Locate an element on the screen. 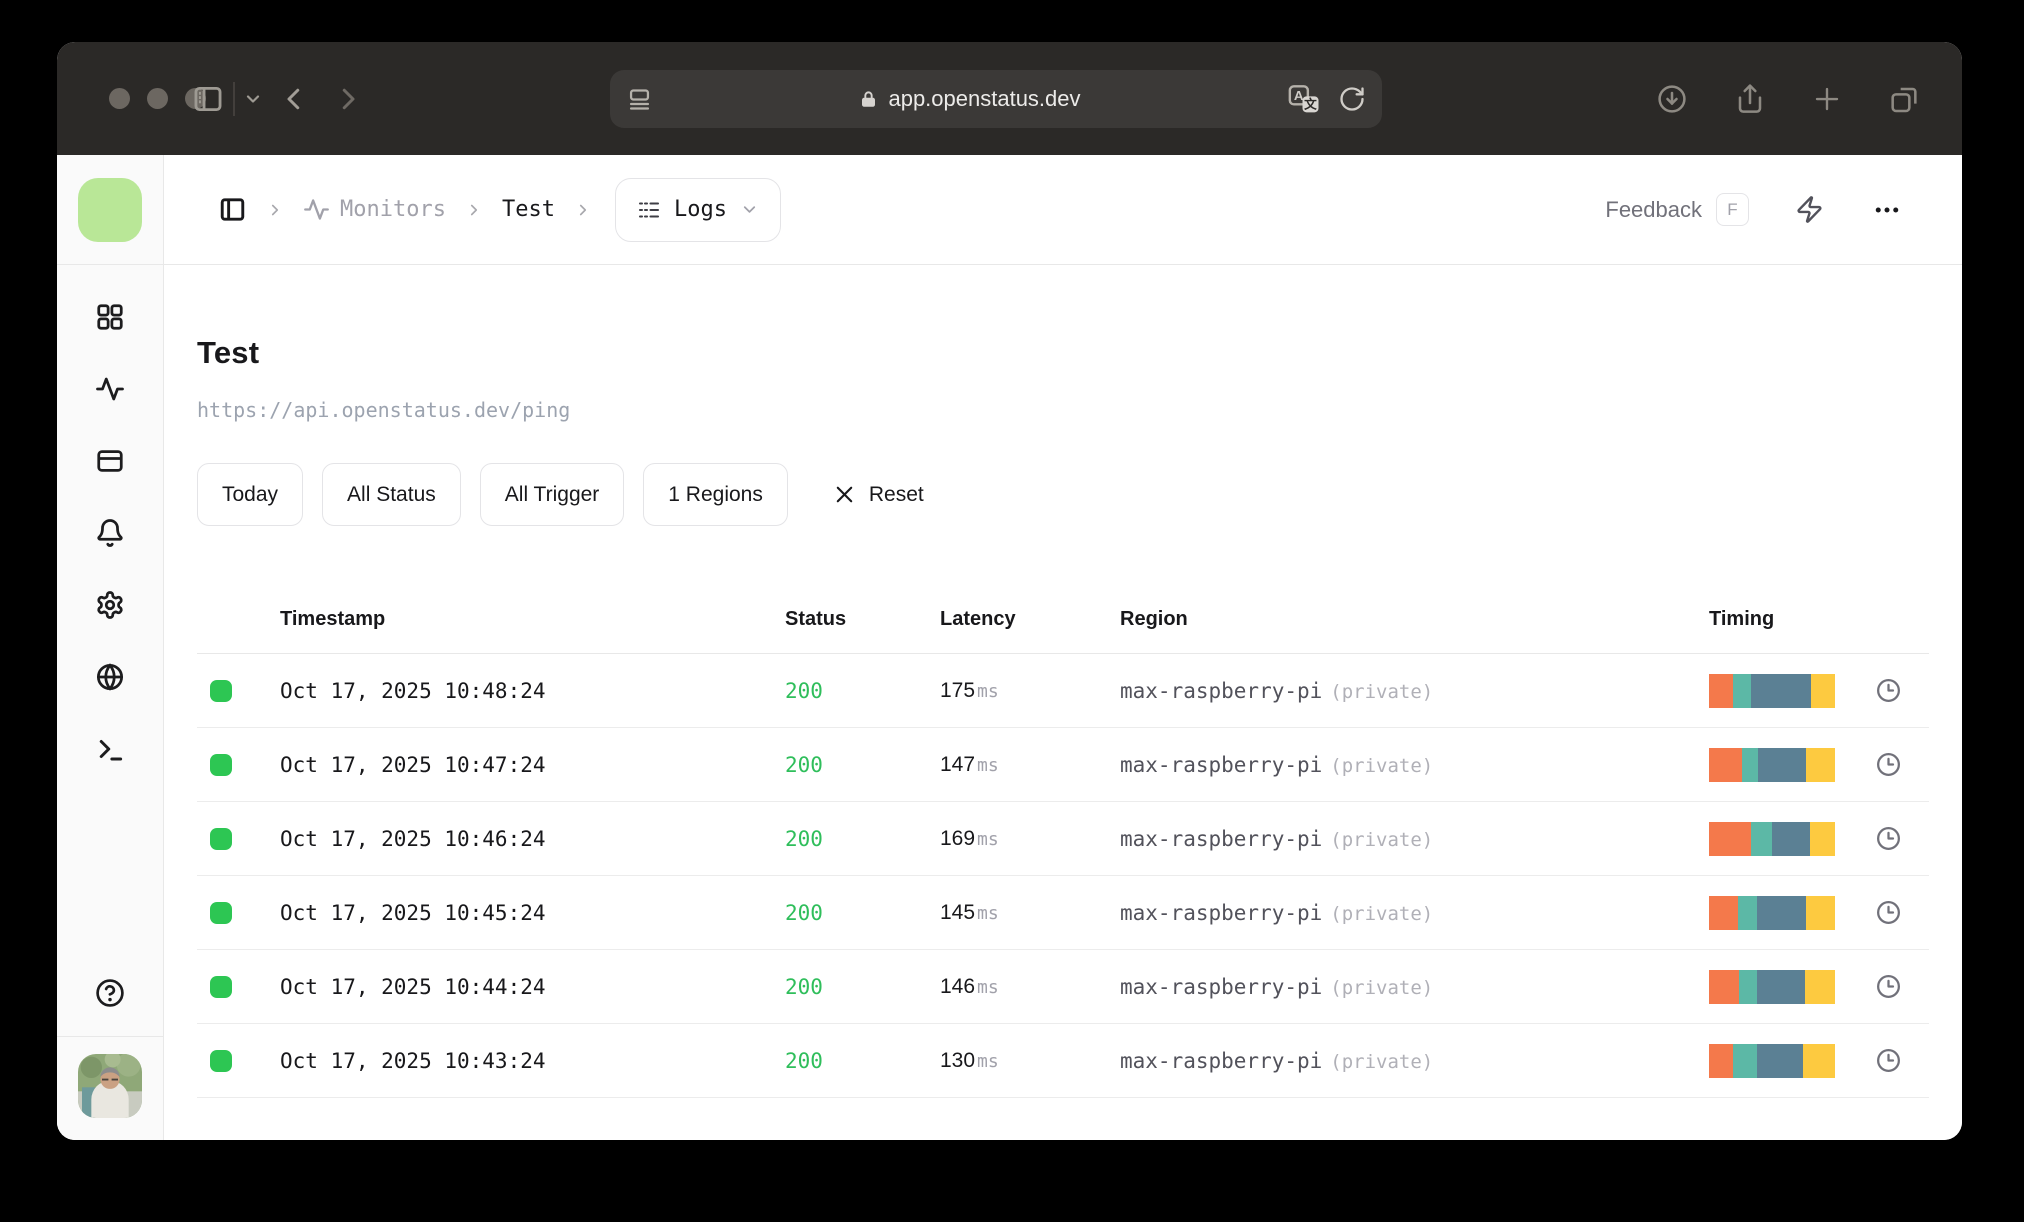 This screenshot has width=2024, height=1222. chevron-right-icon is located at coordinates (275, 210).